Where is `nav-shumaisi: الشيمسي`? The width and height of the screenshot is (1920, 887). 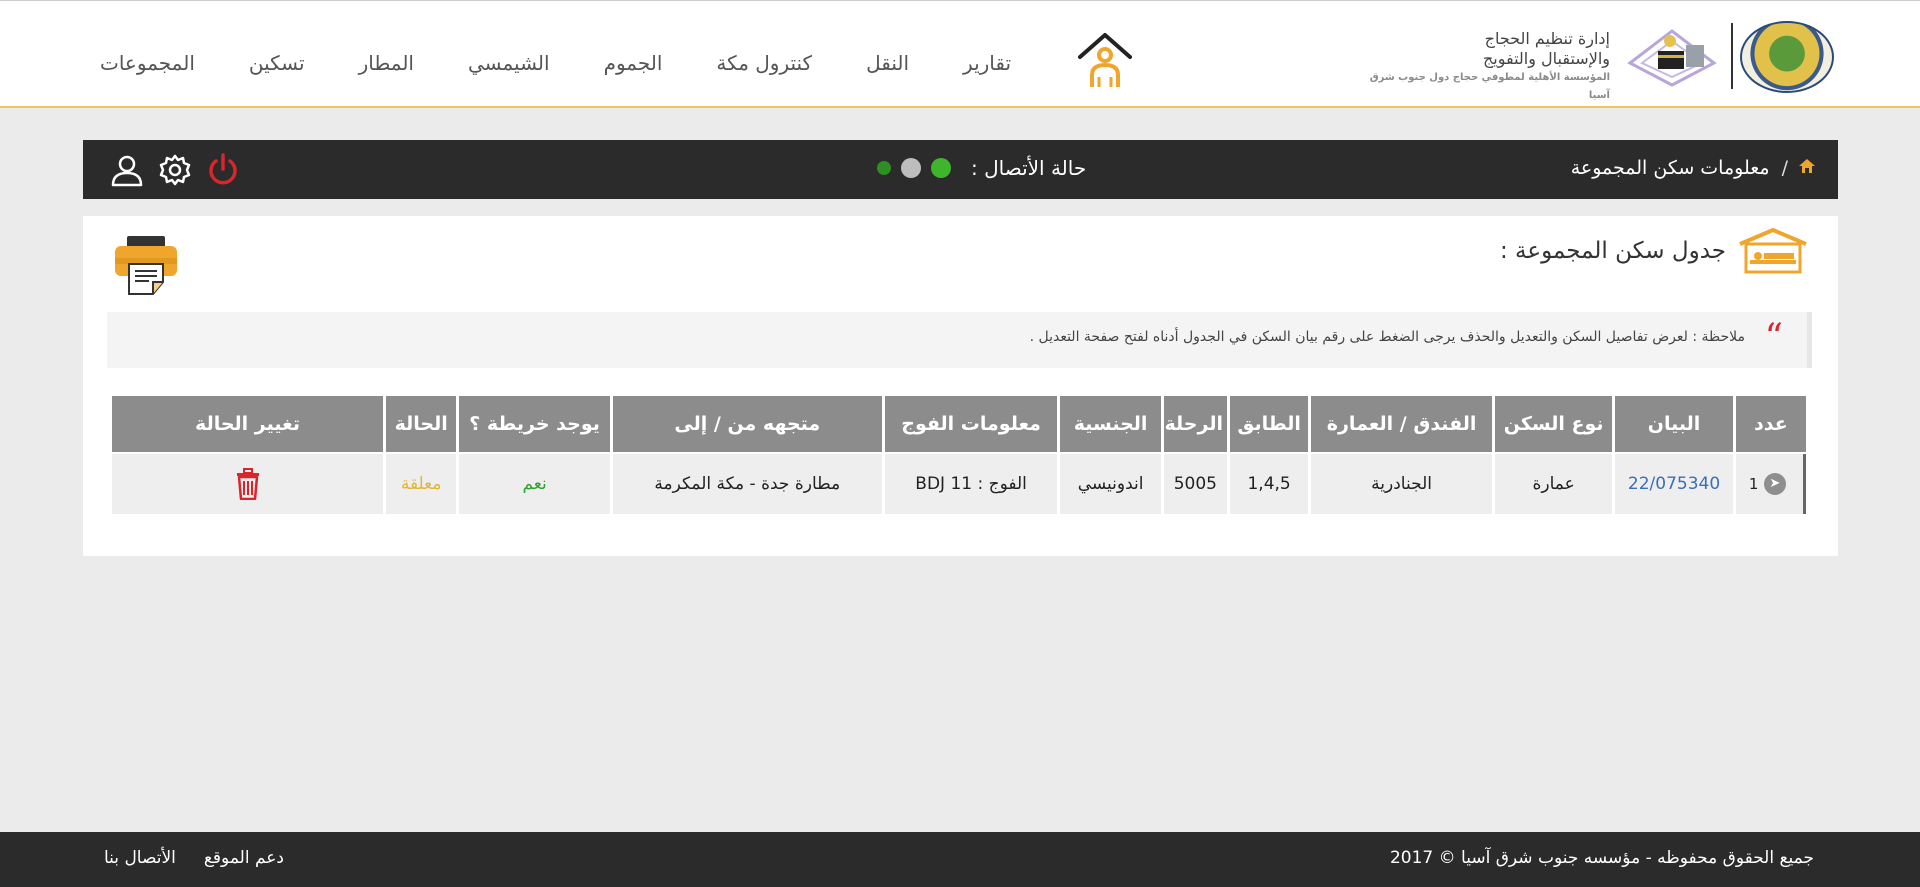
nav-shumaisi: الشيمسي is located at coordinates (509, 65).